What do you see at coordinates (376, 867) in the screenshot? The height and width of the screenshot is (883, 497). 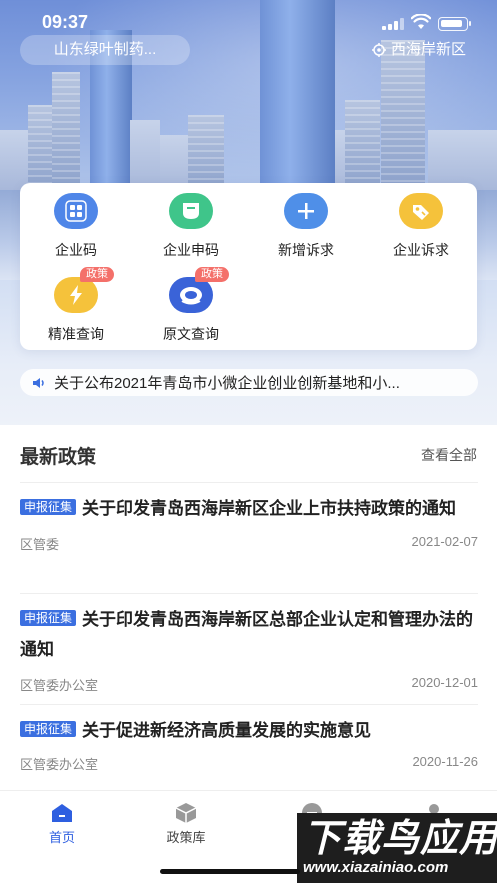 I see `watermark-url: www.xiazainiao.com` at bounding box center [376, 867].